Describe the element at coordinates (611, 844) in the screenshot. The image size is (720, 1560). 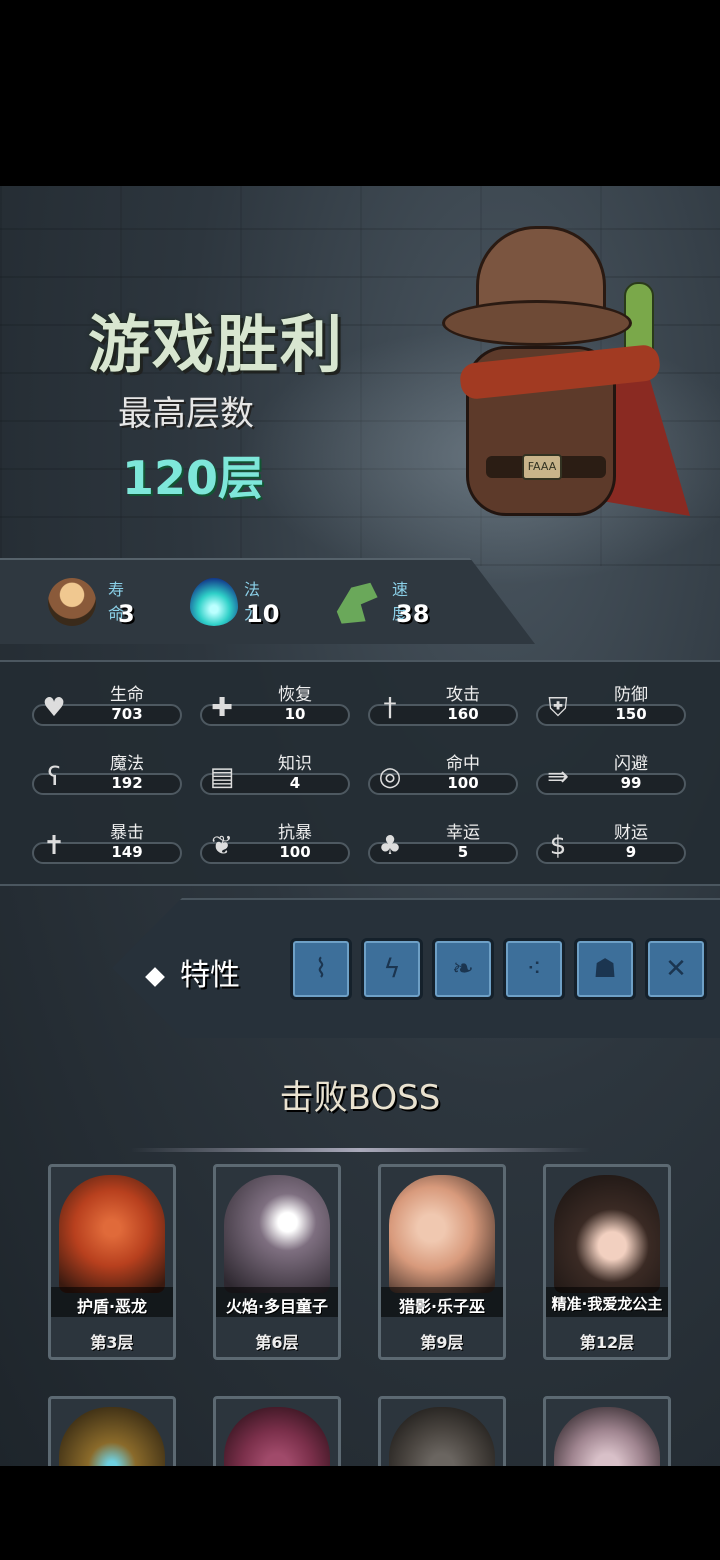
I see `stat-wealth: $ 财运 9` at that location.